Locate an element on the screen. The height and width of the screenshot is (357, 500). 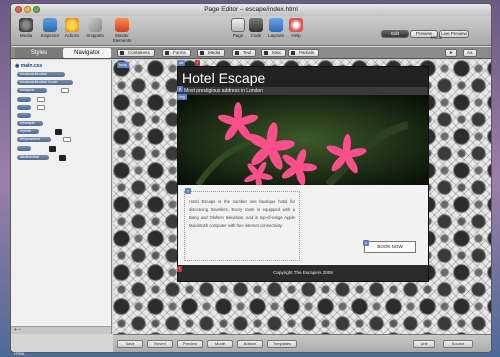
style-item: myrow is located at coordinates (28, 131).